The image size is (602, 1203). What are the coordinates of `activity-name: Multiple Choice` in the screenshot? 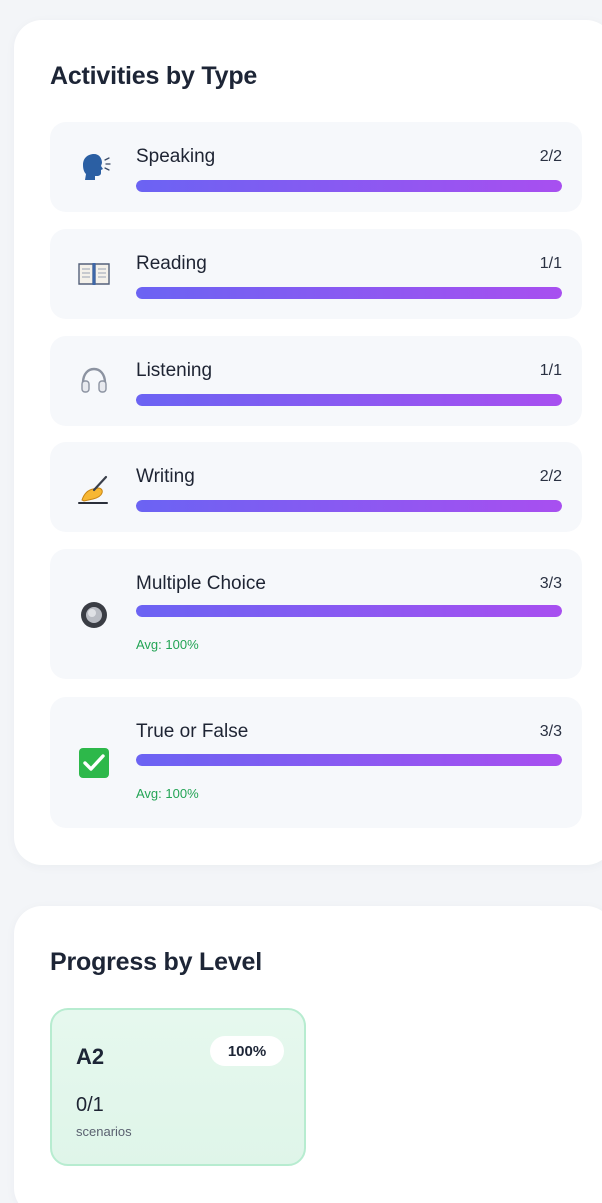 It's located at (201, 583).